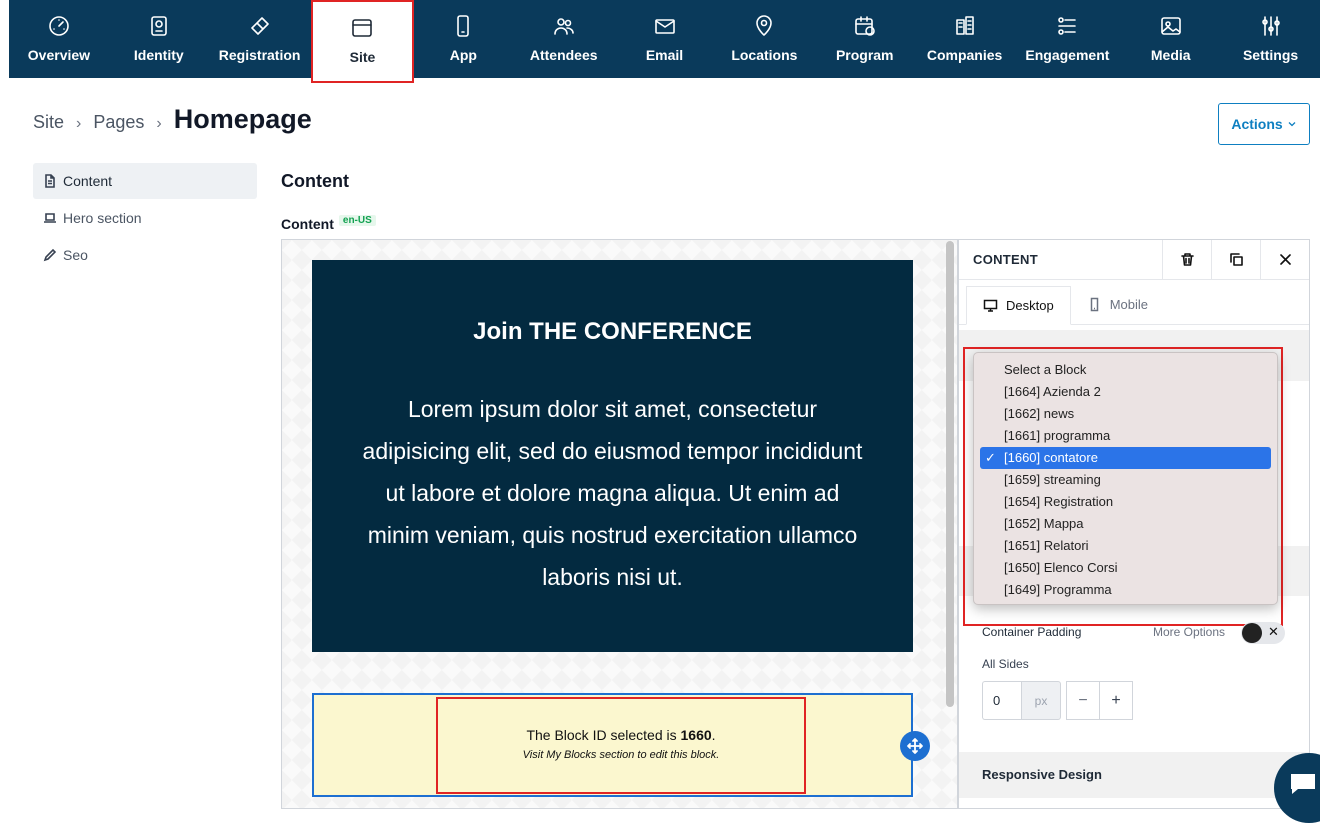 The height and width of the screenshot is (823, 1320). What do you see at coordinates (1125, 392) in the screenshot?
I see `dropdown-option: [1664] Azienda 2` at bounding box center [1125, 392].